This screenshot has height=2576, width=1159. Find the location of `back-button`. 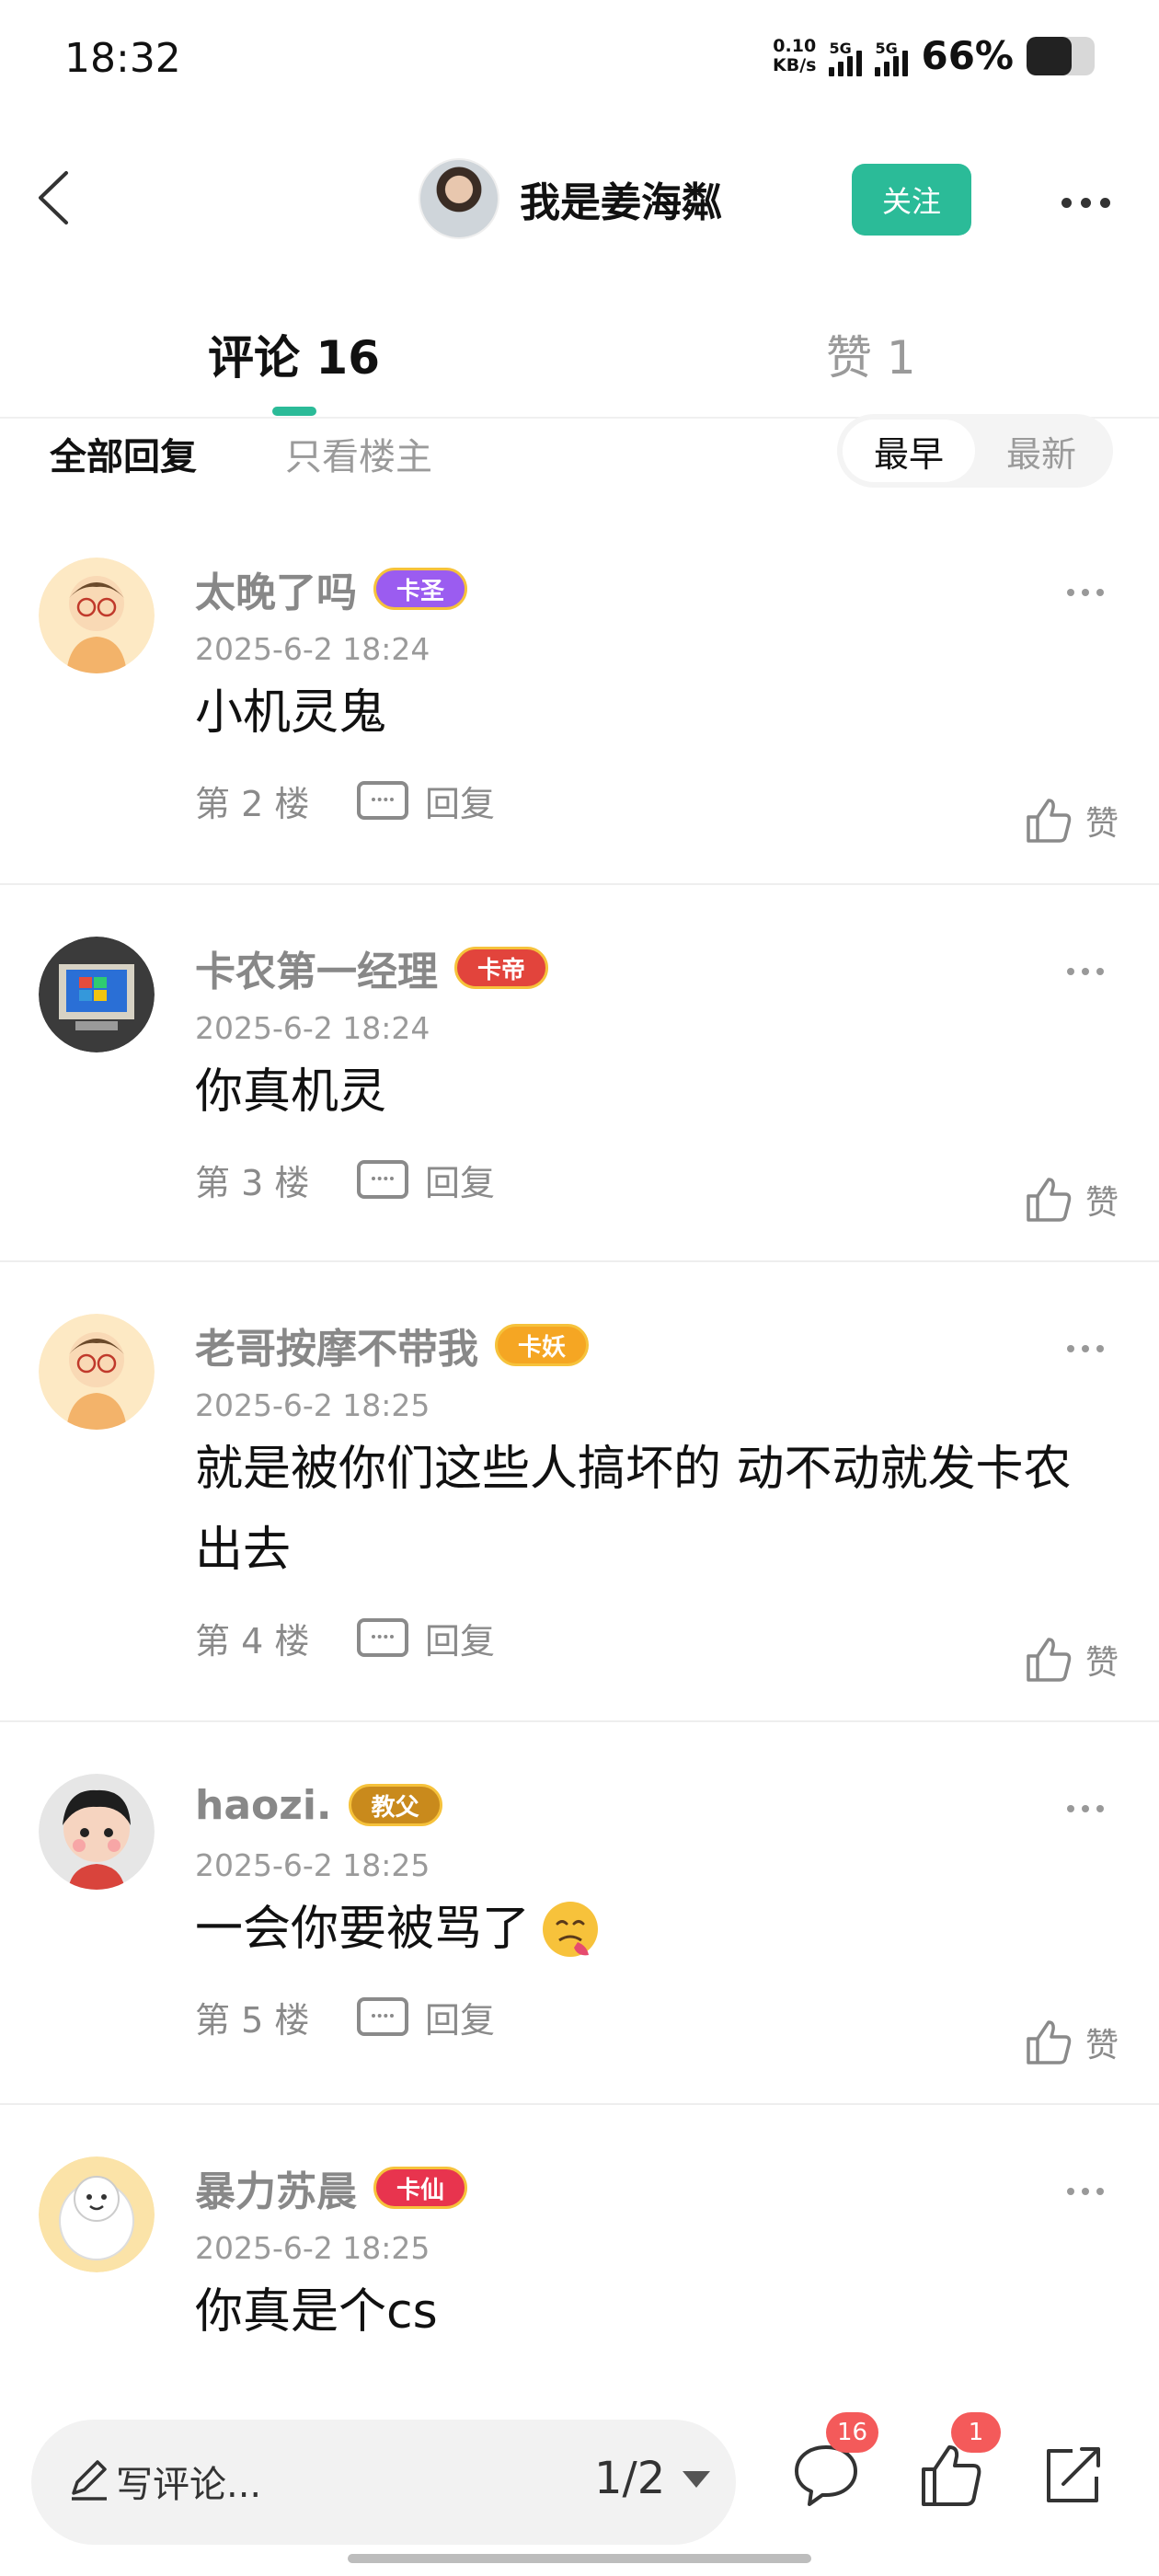

back-button is located at coordinates (60, 198).